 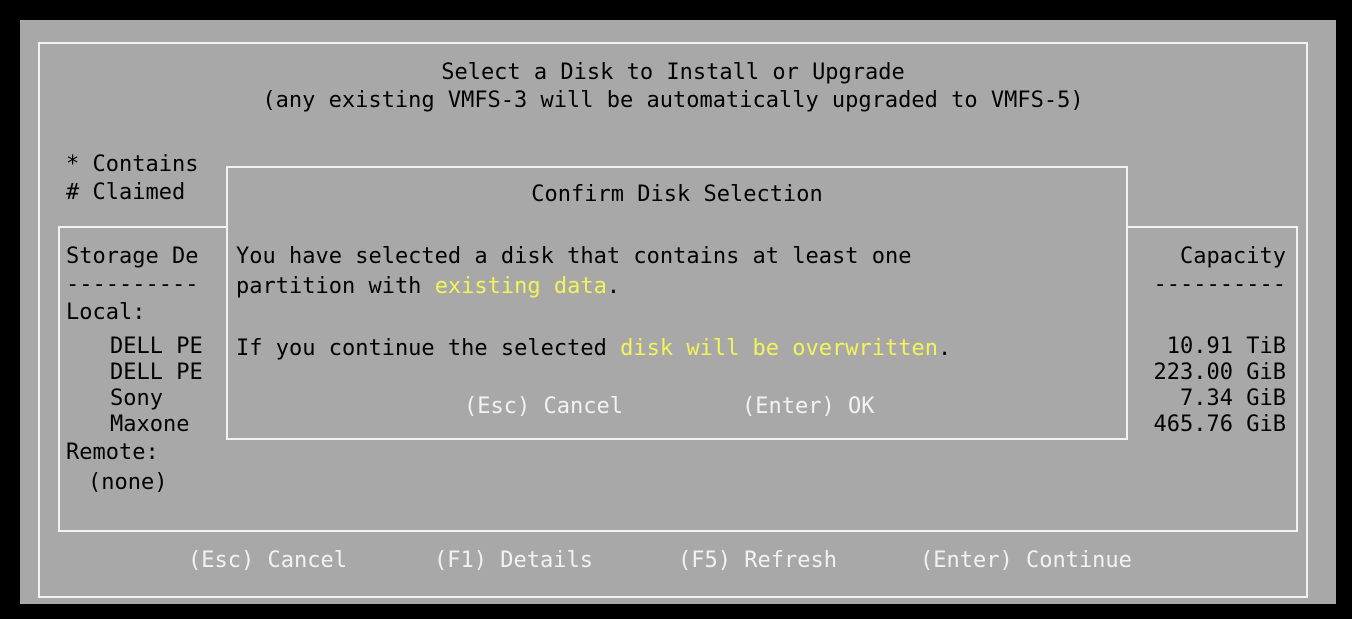 I want to click on disk-row-capacity: 10.91 TiB, so click(x=1226, y=346).